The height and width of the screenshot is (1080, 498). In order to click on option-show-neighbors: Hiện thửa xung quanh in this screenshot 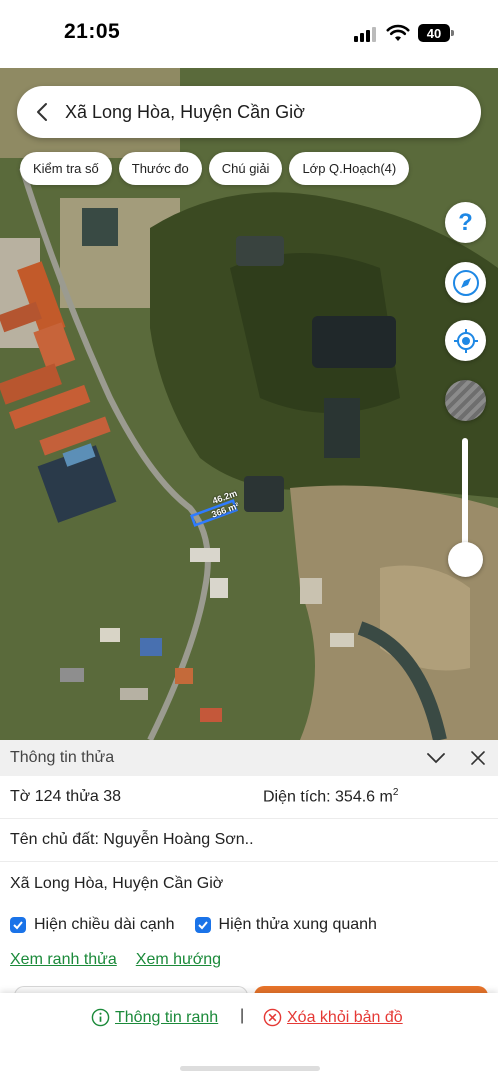, I will do `click(285, 925)`.